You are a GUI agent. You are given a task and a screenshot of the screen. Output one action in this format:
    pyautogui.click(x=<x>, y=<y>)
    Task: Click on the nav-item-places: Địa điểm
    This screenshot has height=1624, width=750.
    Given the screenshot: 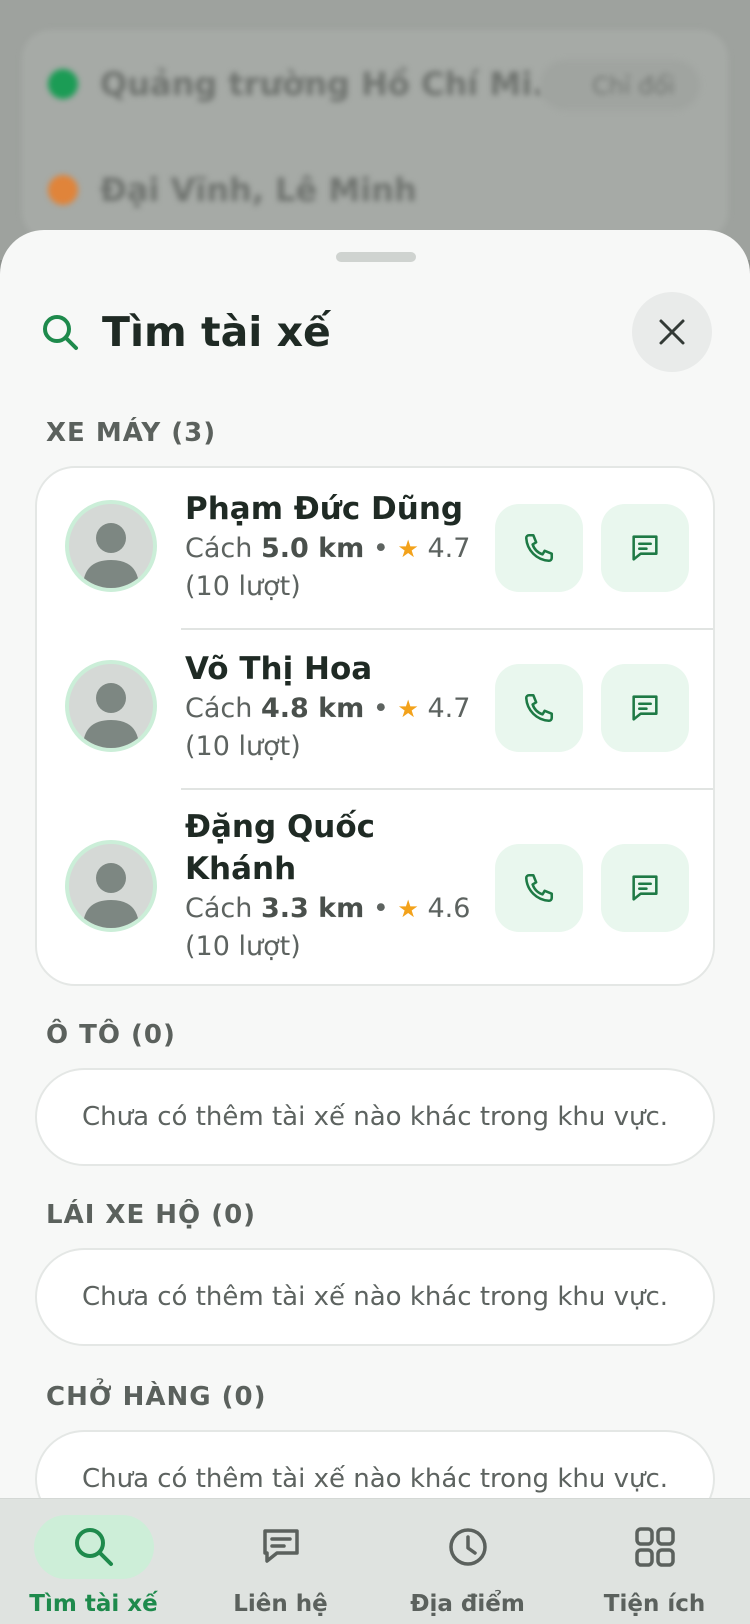 What is the action you would take?
    pyautogui.click(x=467, y=1561)
    